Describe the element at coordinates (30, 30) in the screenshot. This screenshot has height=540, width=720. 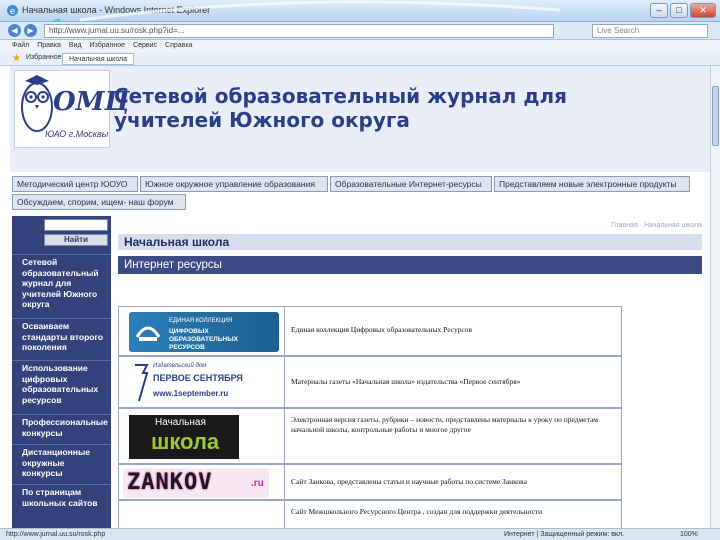
I see `forward-button: ▶` at that location.